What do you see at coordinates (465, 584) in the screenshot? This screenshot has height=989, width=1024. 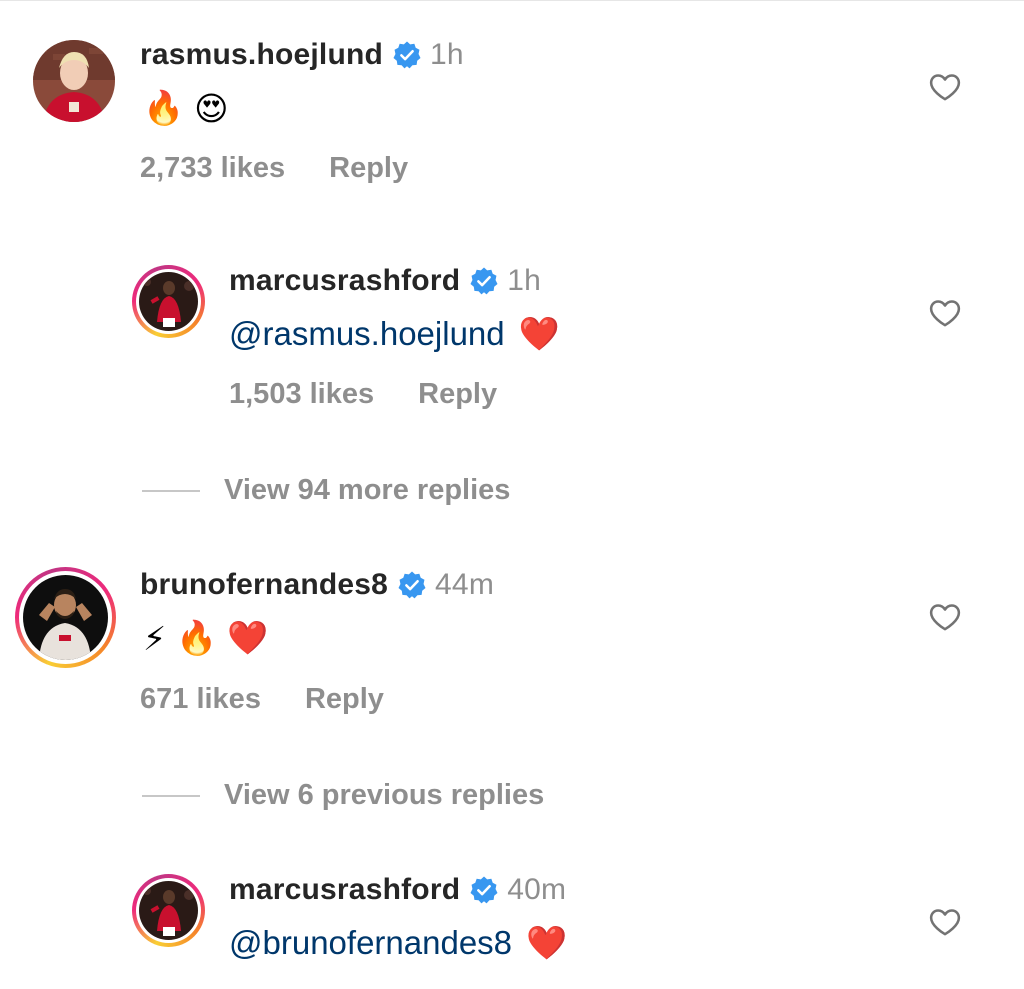 I see `timestamp: 44m` at bounding box center [465, 584].